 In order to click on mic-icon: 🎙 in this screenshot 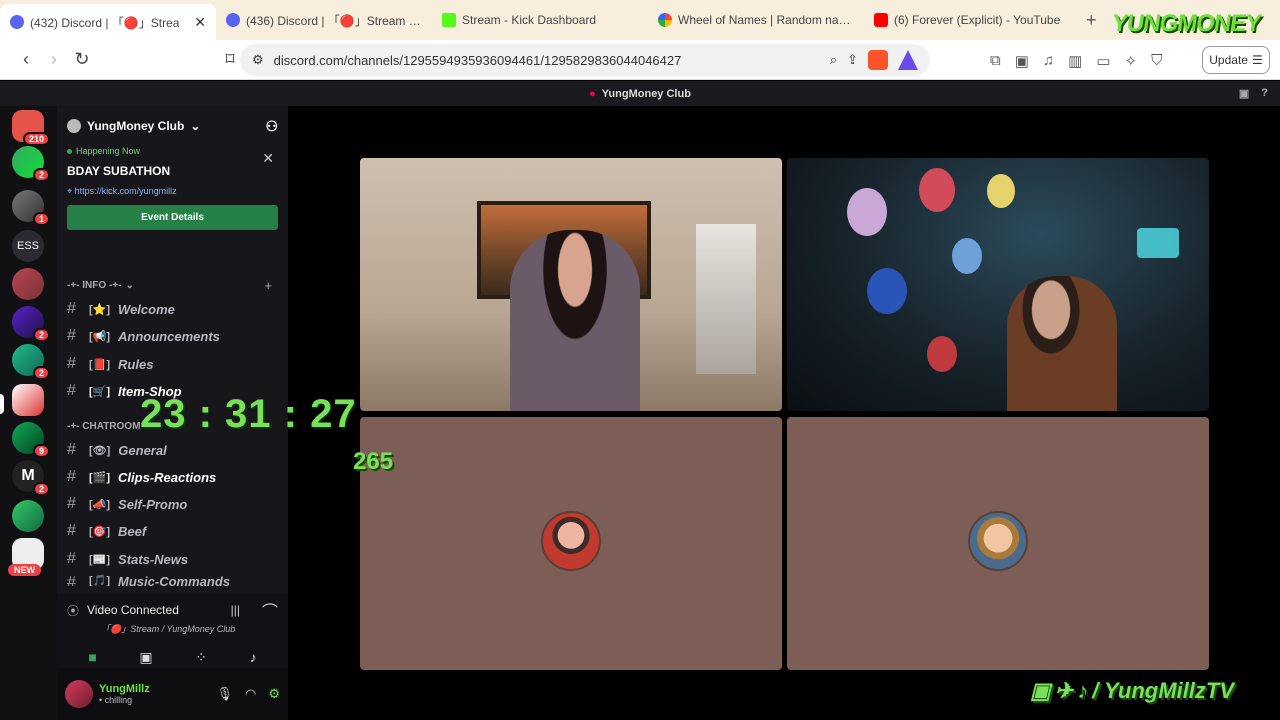, I will do `click(224, 694)`.